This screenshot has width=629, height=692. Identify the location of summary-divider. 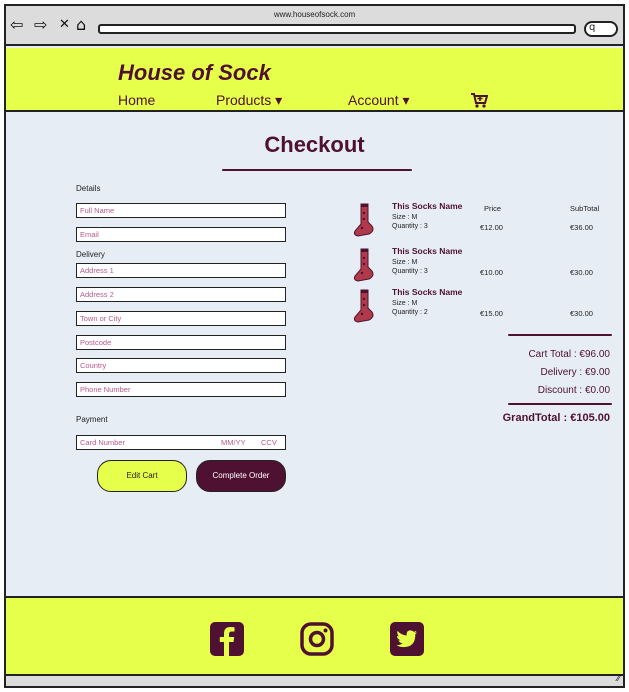
(560, 335).